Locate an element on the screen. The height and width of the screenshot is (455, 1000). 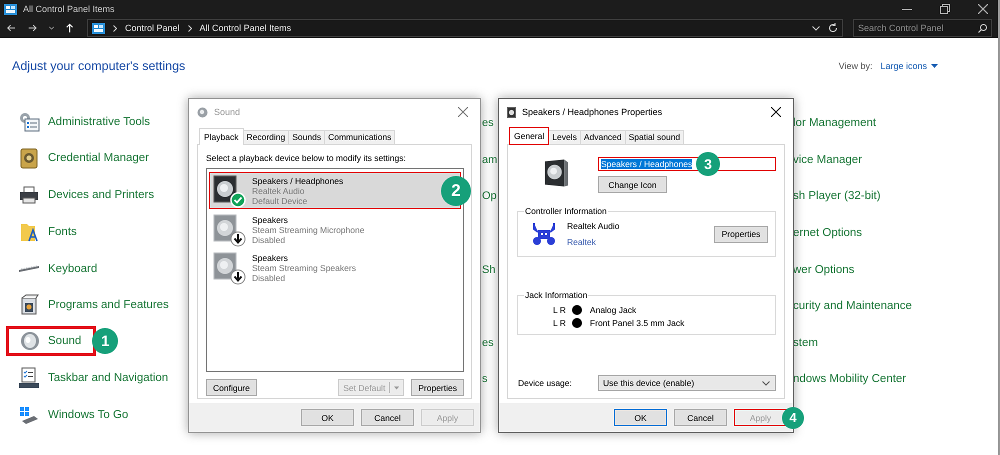
page-heading: Adjust your computer's settings is located at coordinates (99, 66).